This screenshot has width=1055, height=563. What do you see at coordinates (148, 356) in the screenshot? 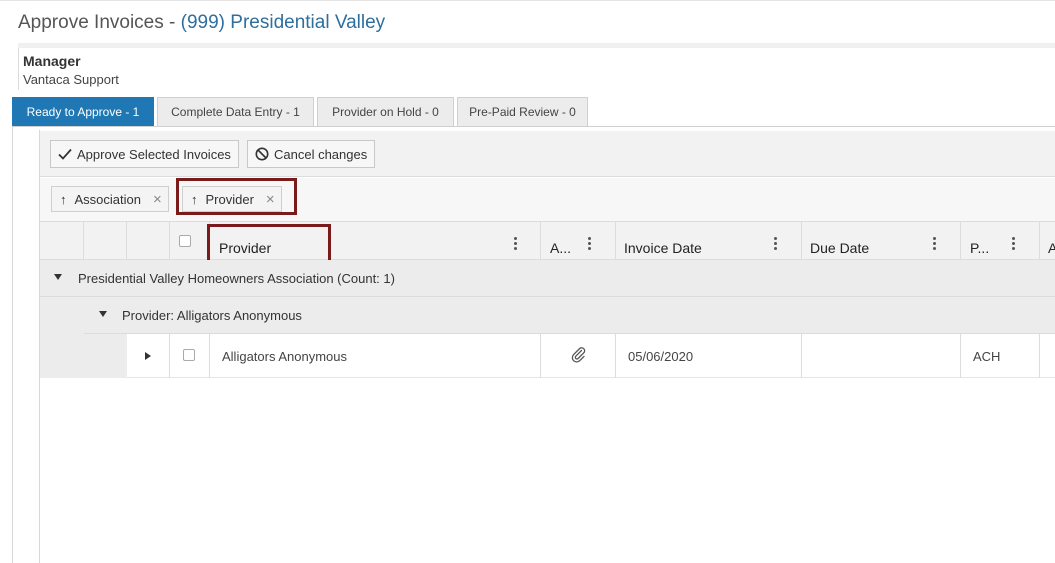
I see `expand-row-icon` at bounding box center [148, 356].